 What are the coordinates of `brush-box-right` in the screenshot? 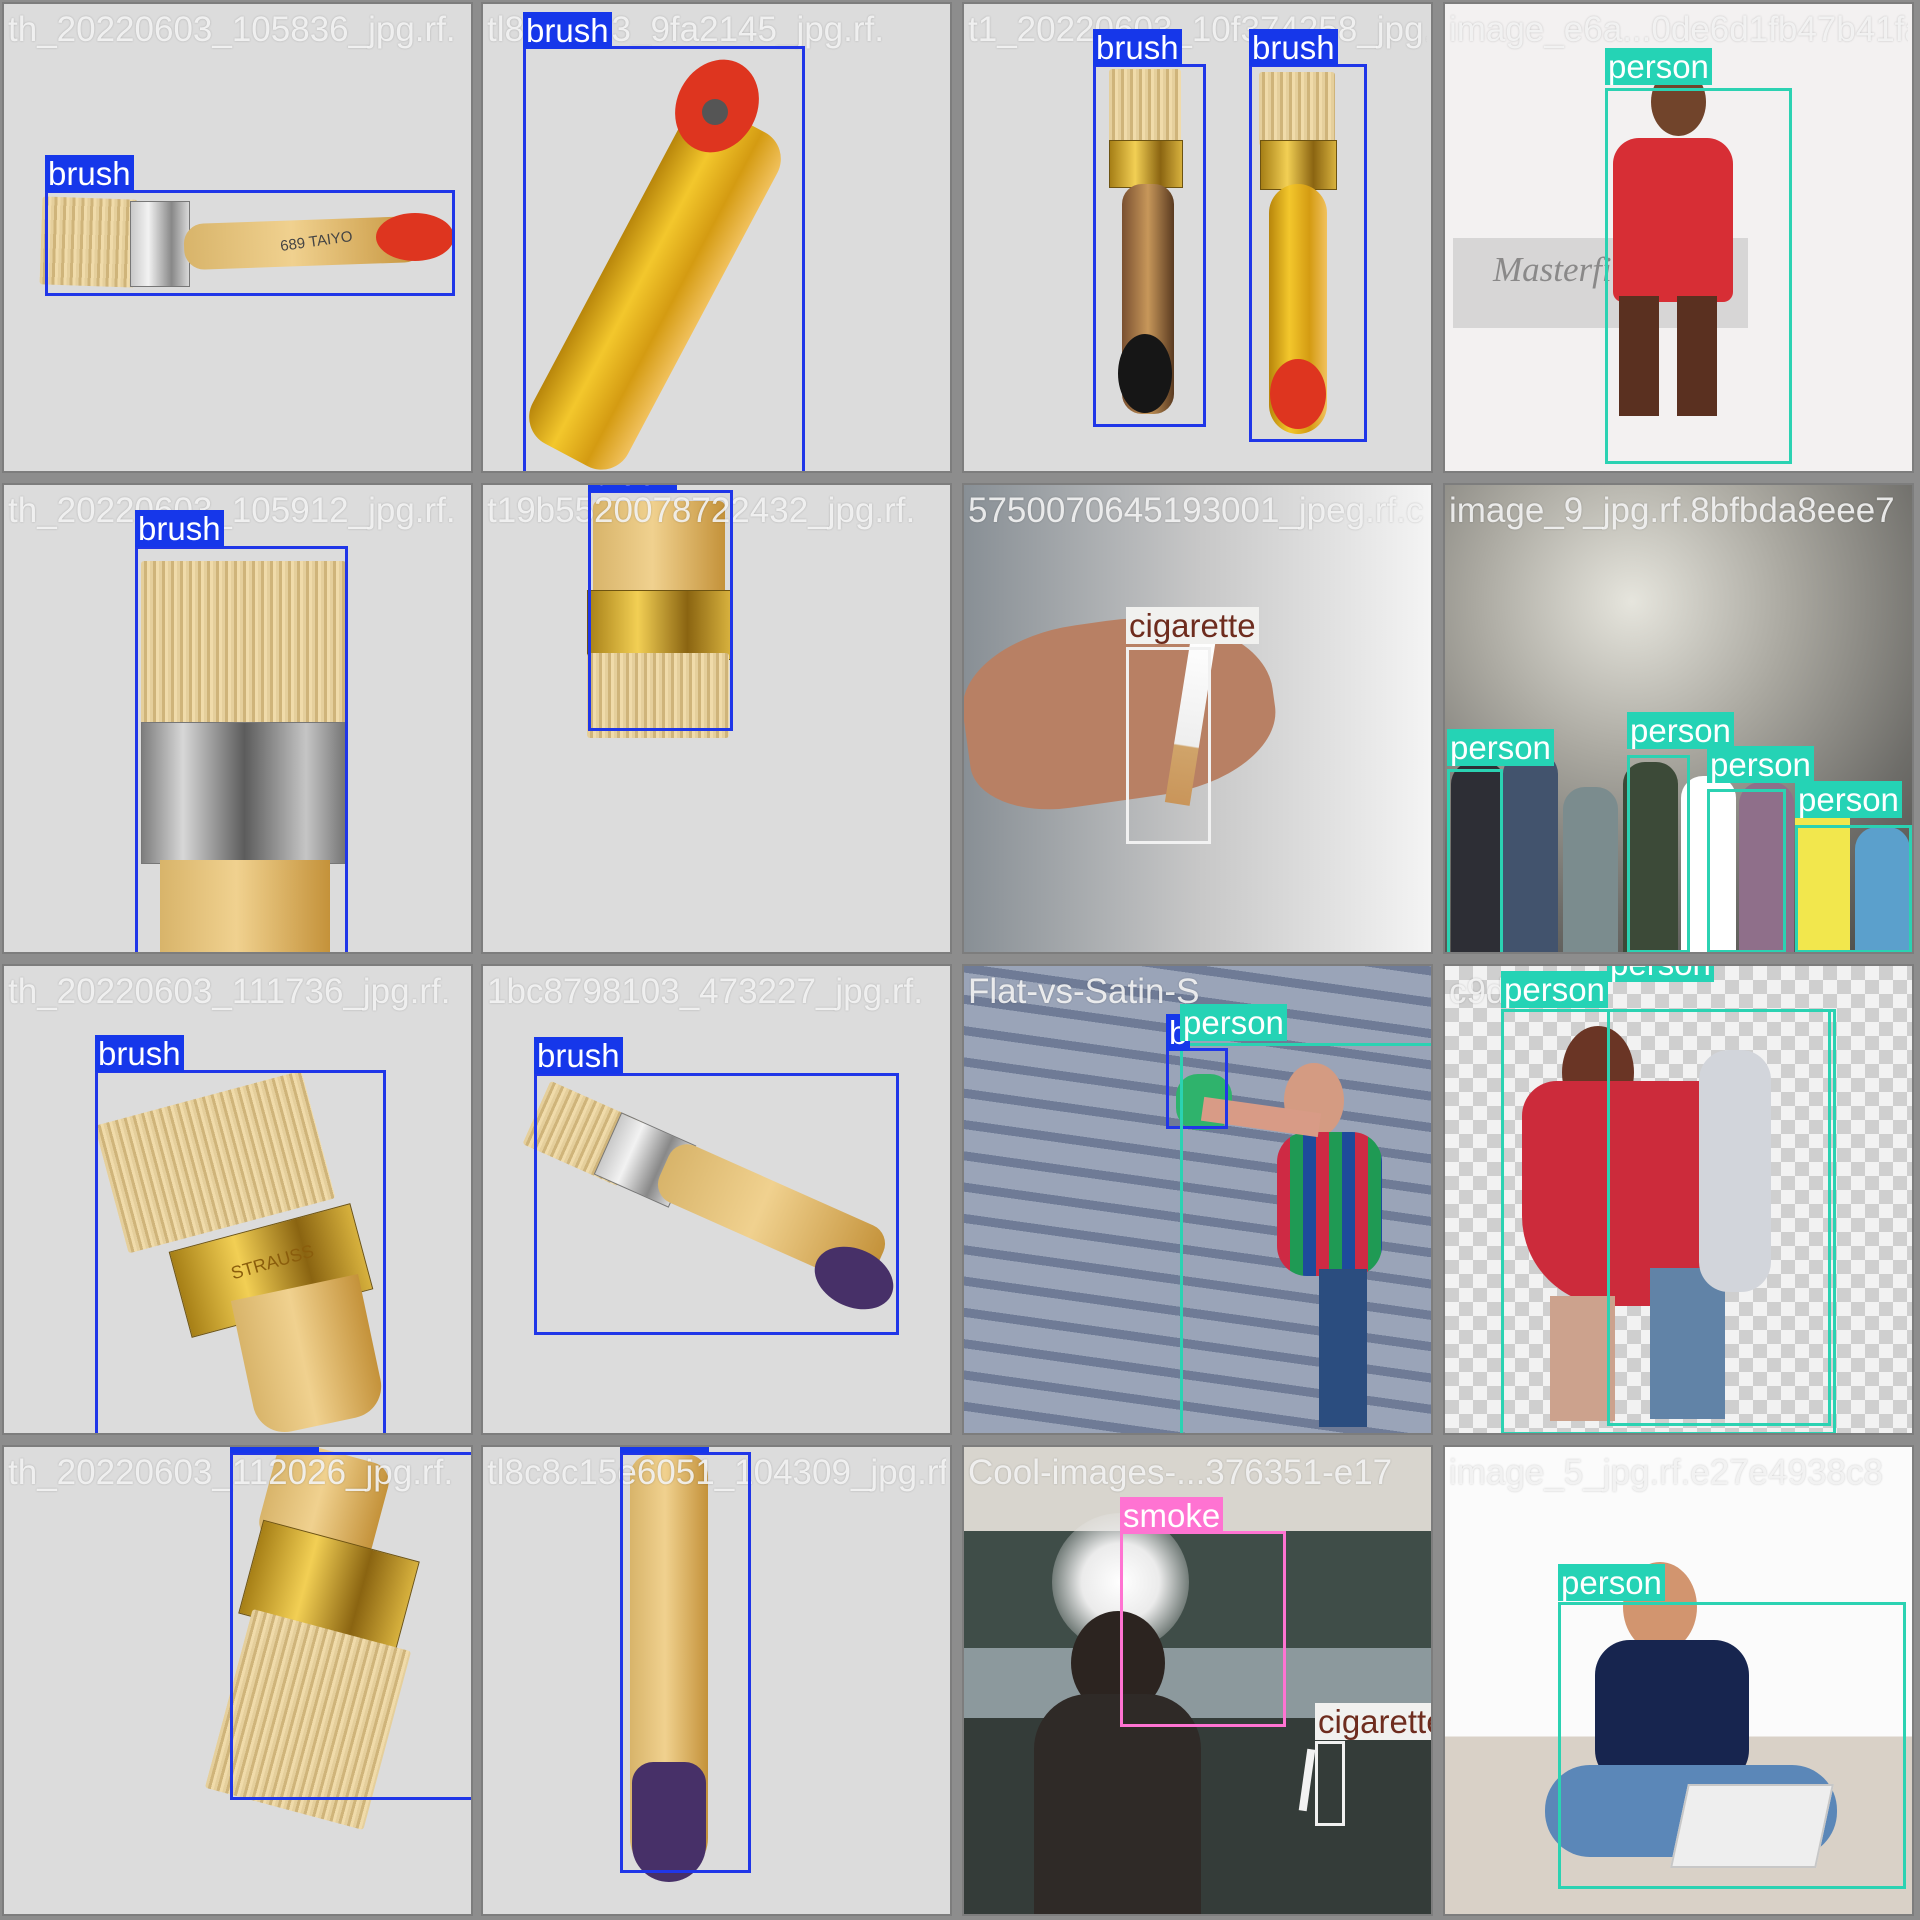 It's located at (1308, 253).